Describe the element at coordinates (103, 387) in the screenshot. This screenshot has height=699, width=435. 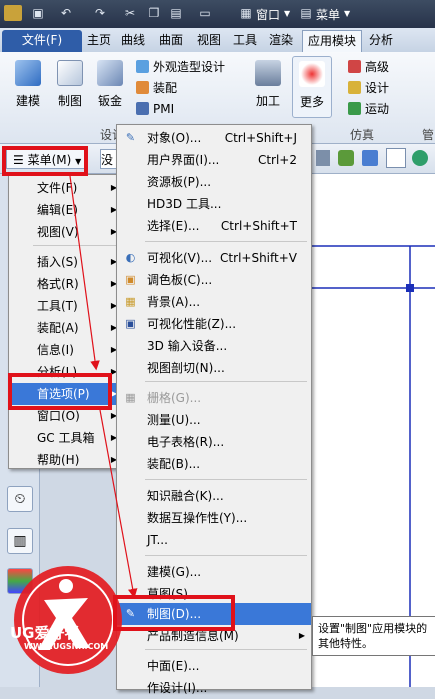
I see `annotation-arrows` at that location.